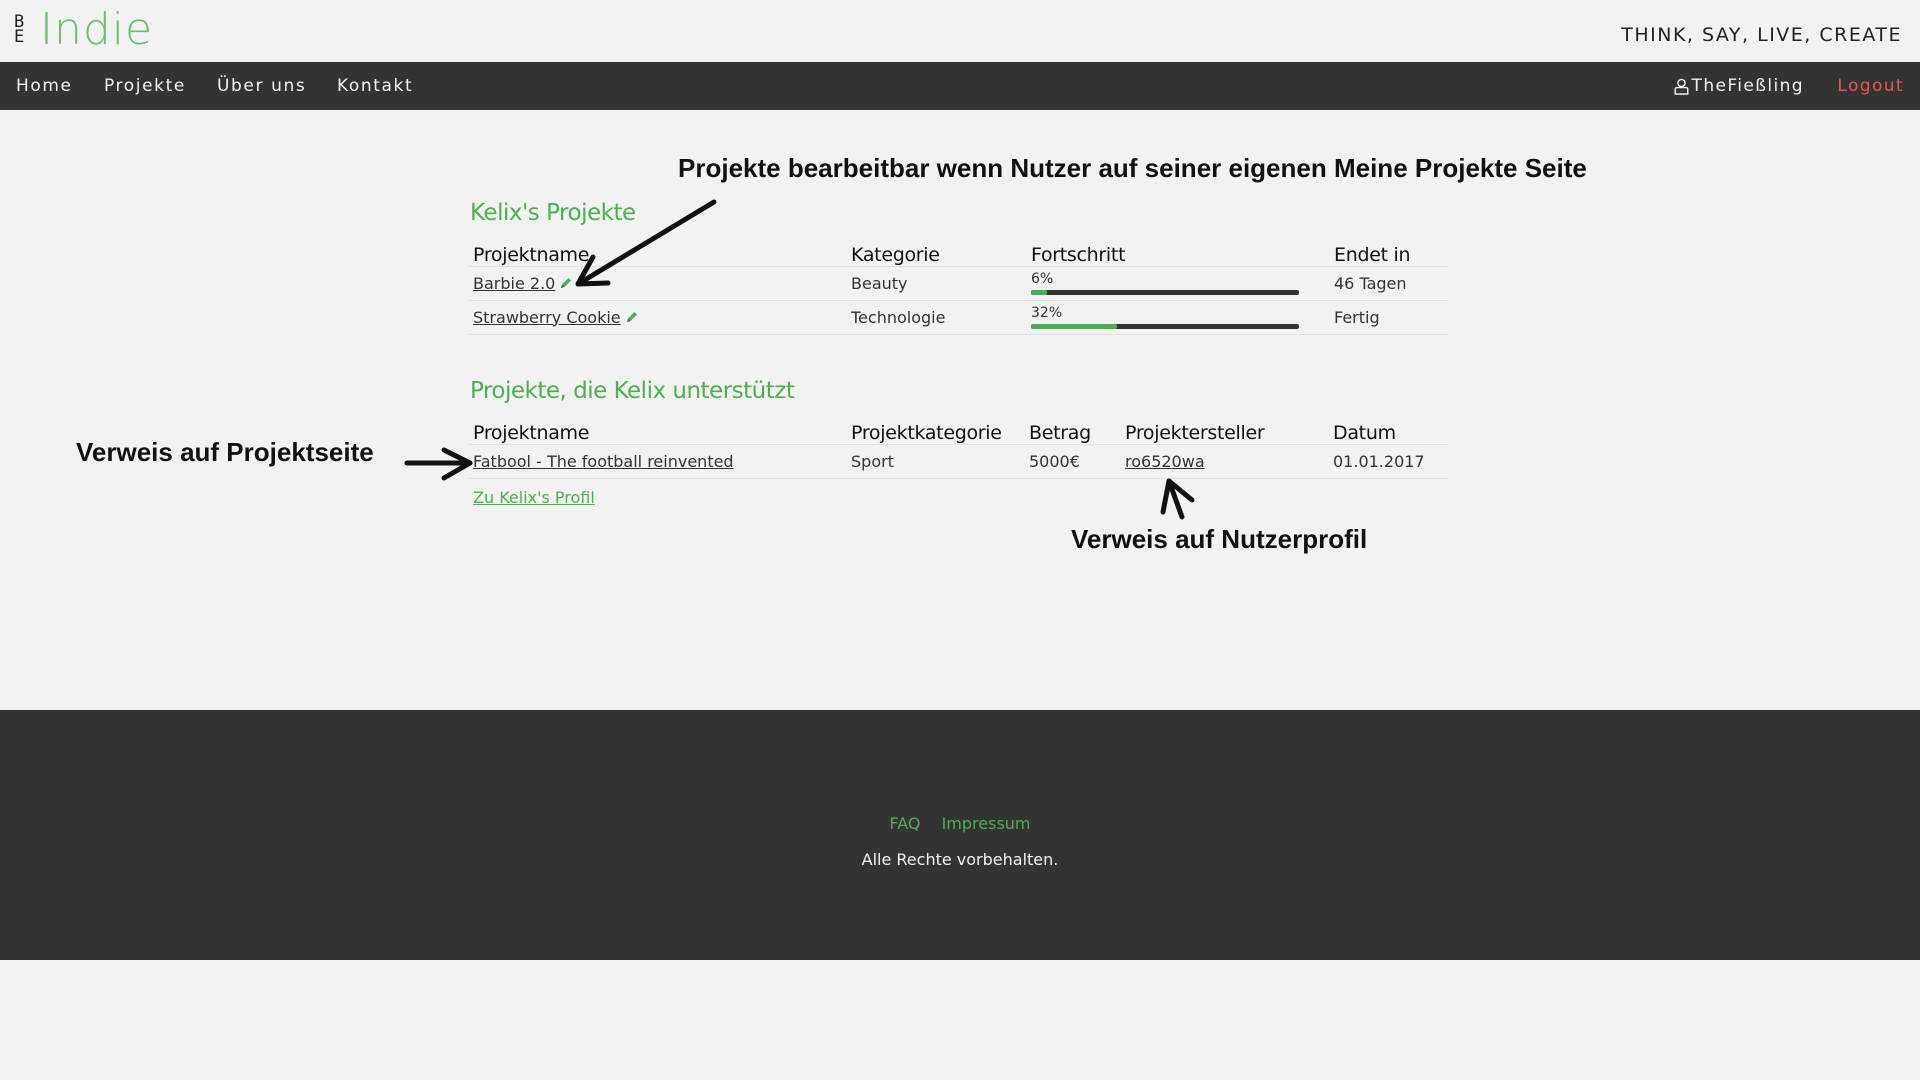 The image size is (1920, 1080). What do you see at coordinates (937, 317) in the screenshot?
I see `category-cell: Technologie` at bounding box center [937, 317].